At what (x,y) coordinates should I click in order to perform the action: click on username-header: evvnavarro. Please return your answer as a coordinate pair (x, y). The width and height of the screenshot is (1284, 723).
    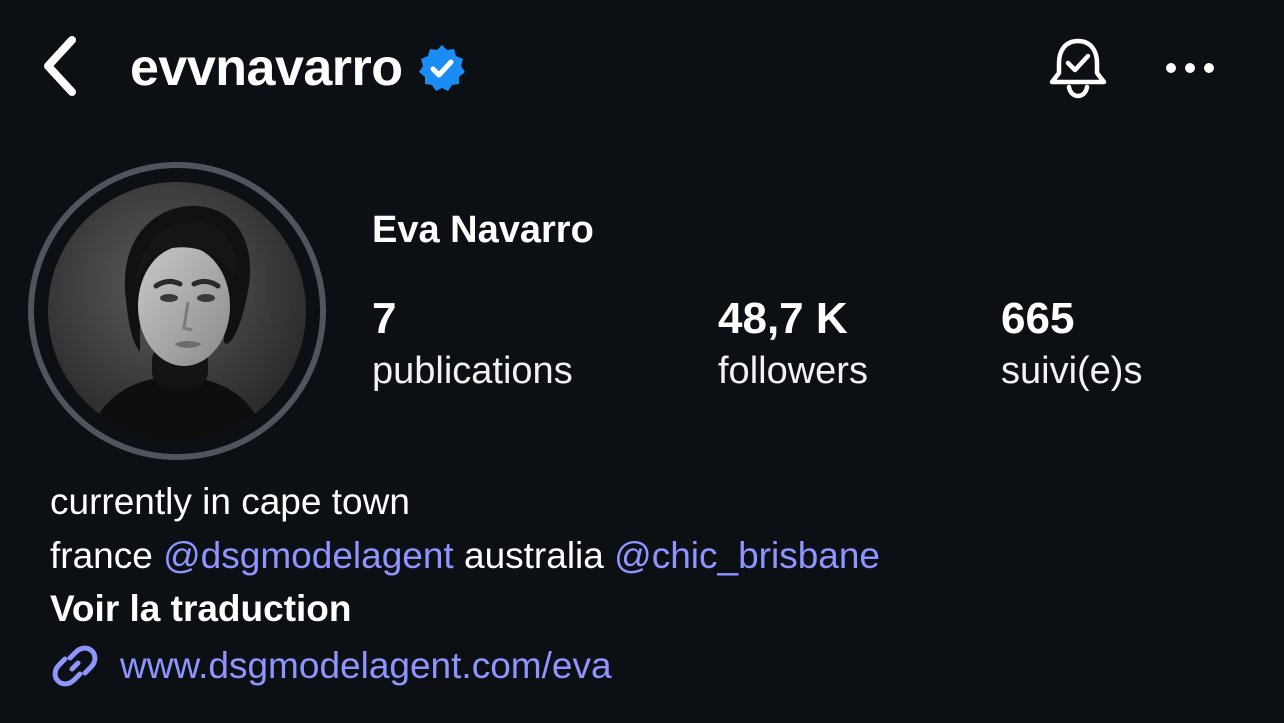
    Looking at the image, I should click on (298, 68).